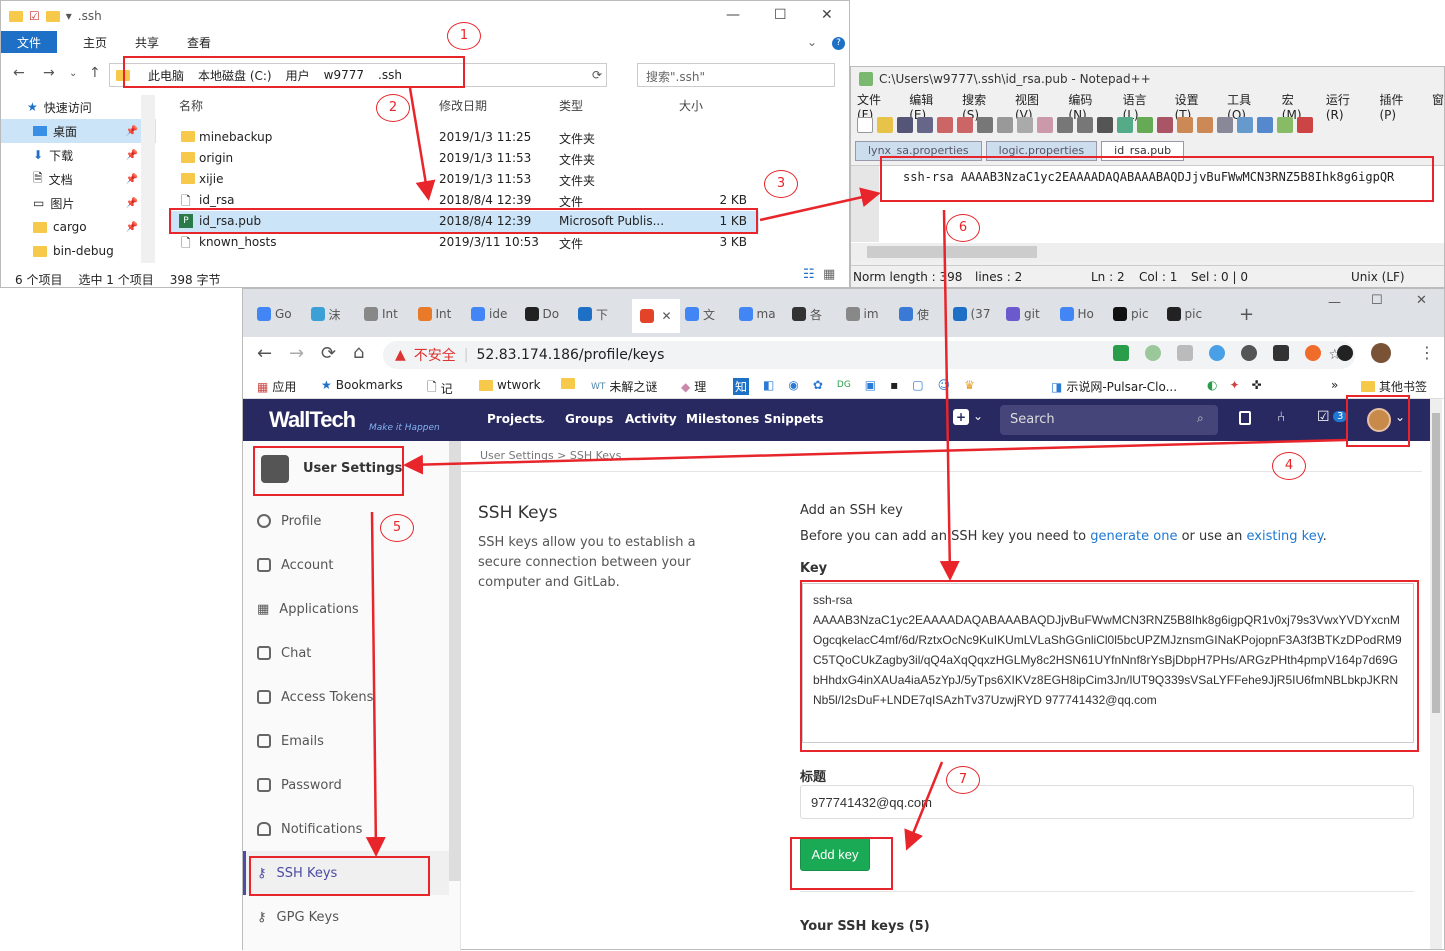 Image resolution: width=1445 pixels, height=951 pixels. What do you see at coordinates (148, 179) in the screenshot?
I see `nav-scrollbar` at bounding box center [148, 179].